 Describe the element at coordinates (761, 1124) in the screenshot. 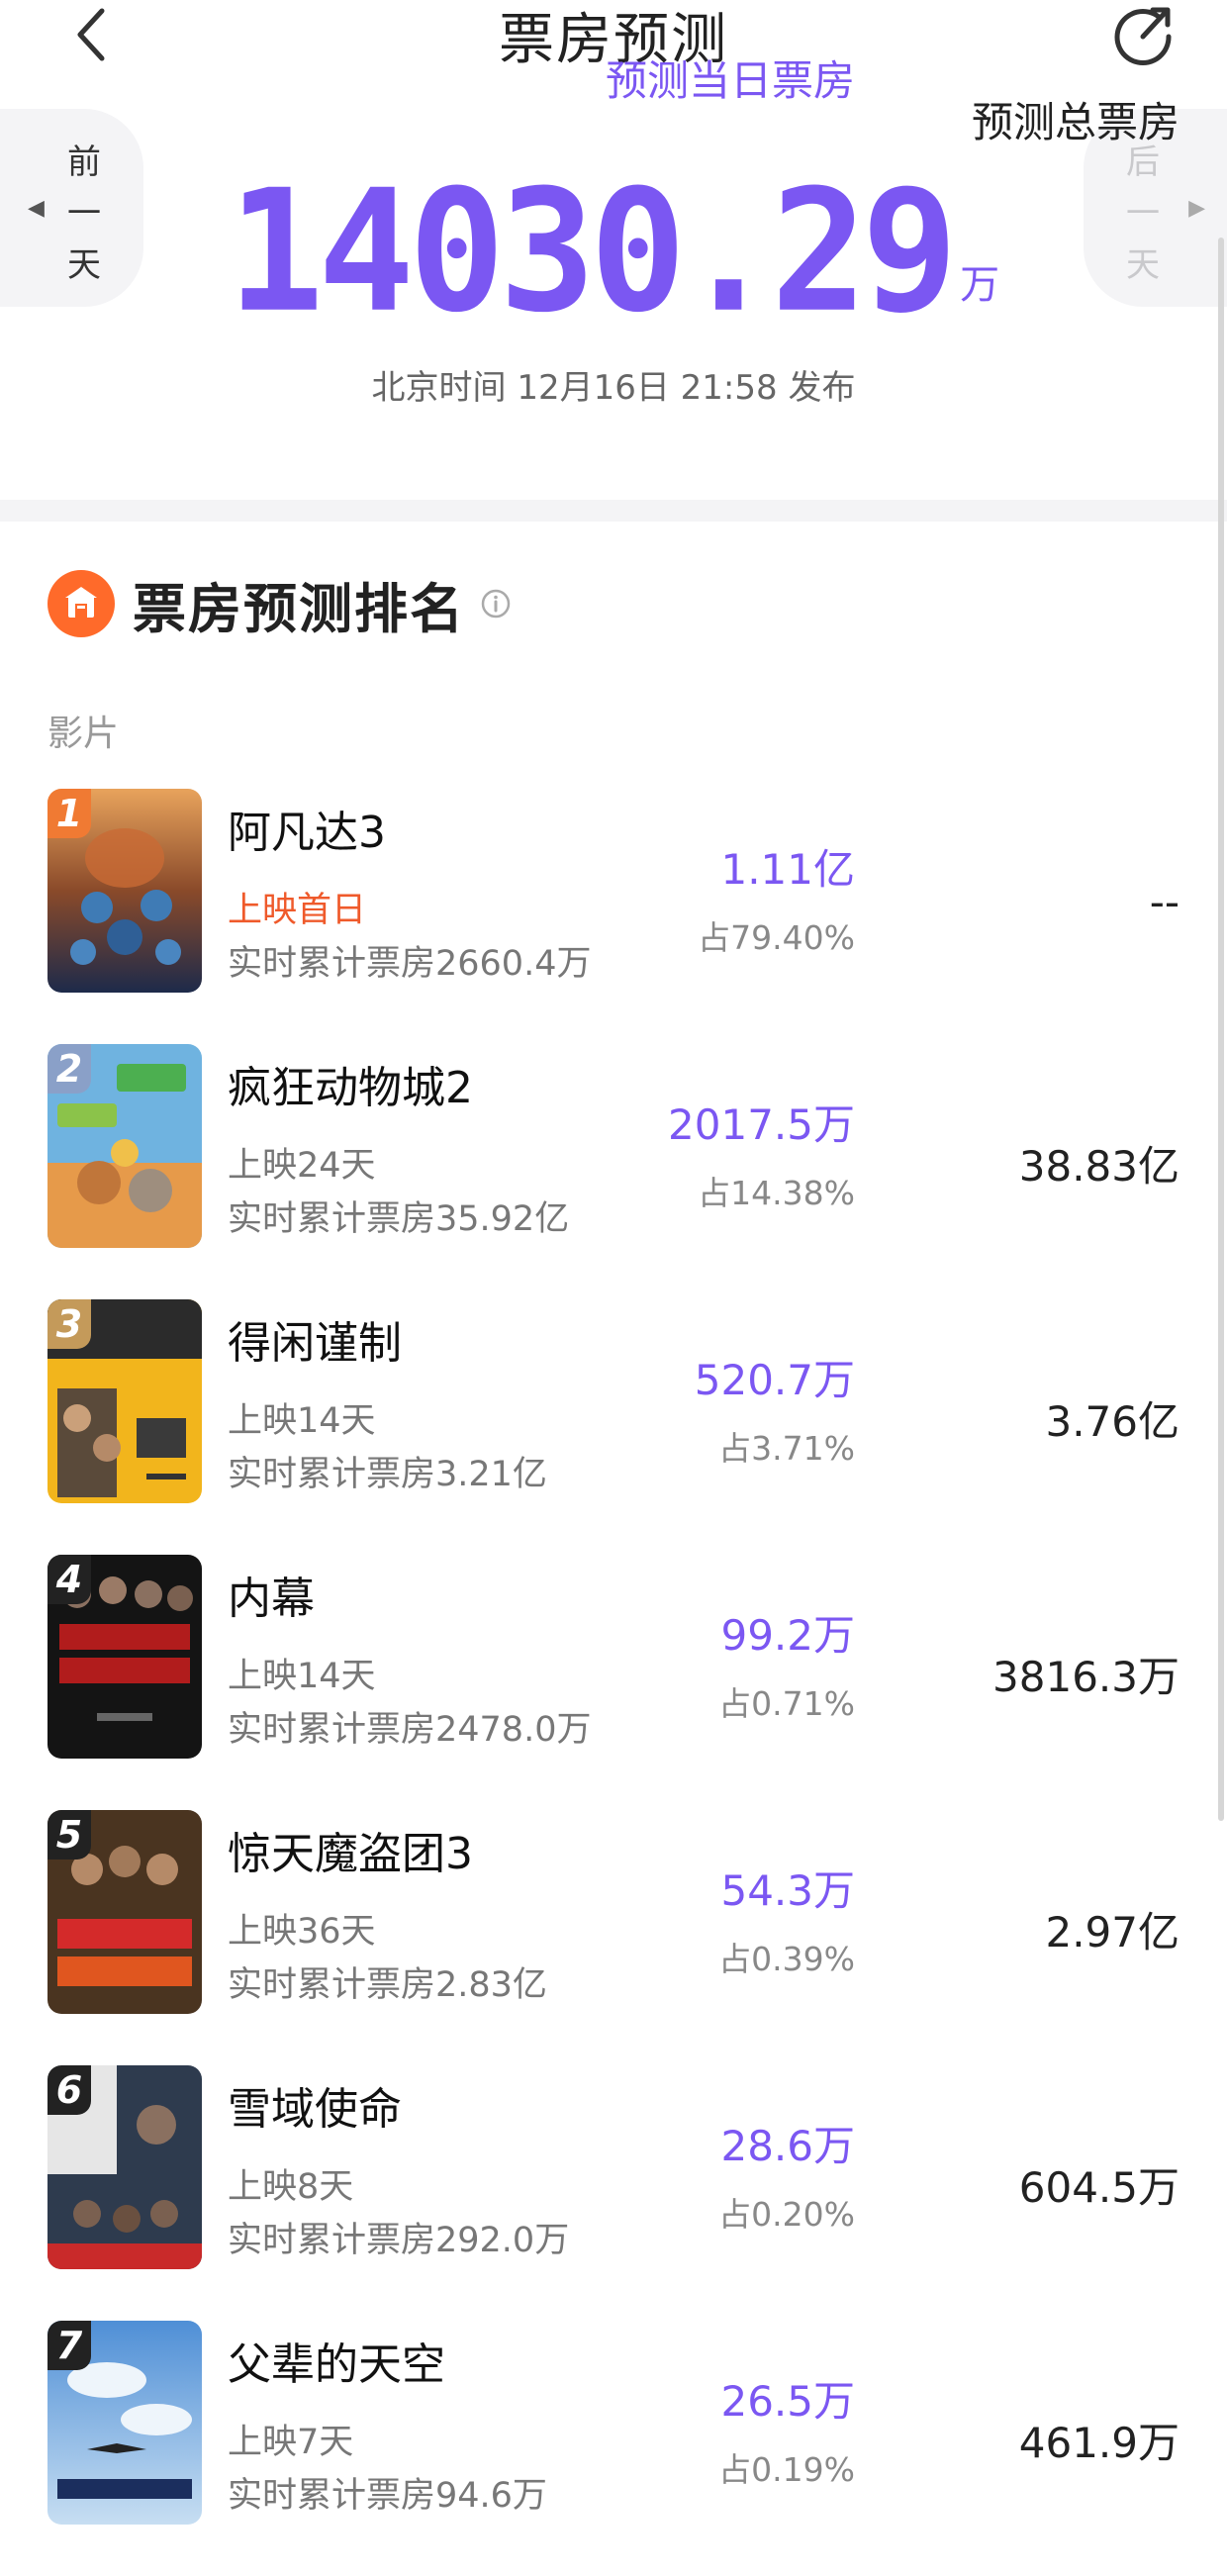

I see `daily-forecast: 2017.5万` at that location.